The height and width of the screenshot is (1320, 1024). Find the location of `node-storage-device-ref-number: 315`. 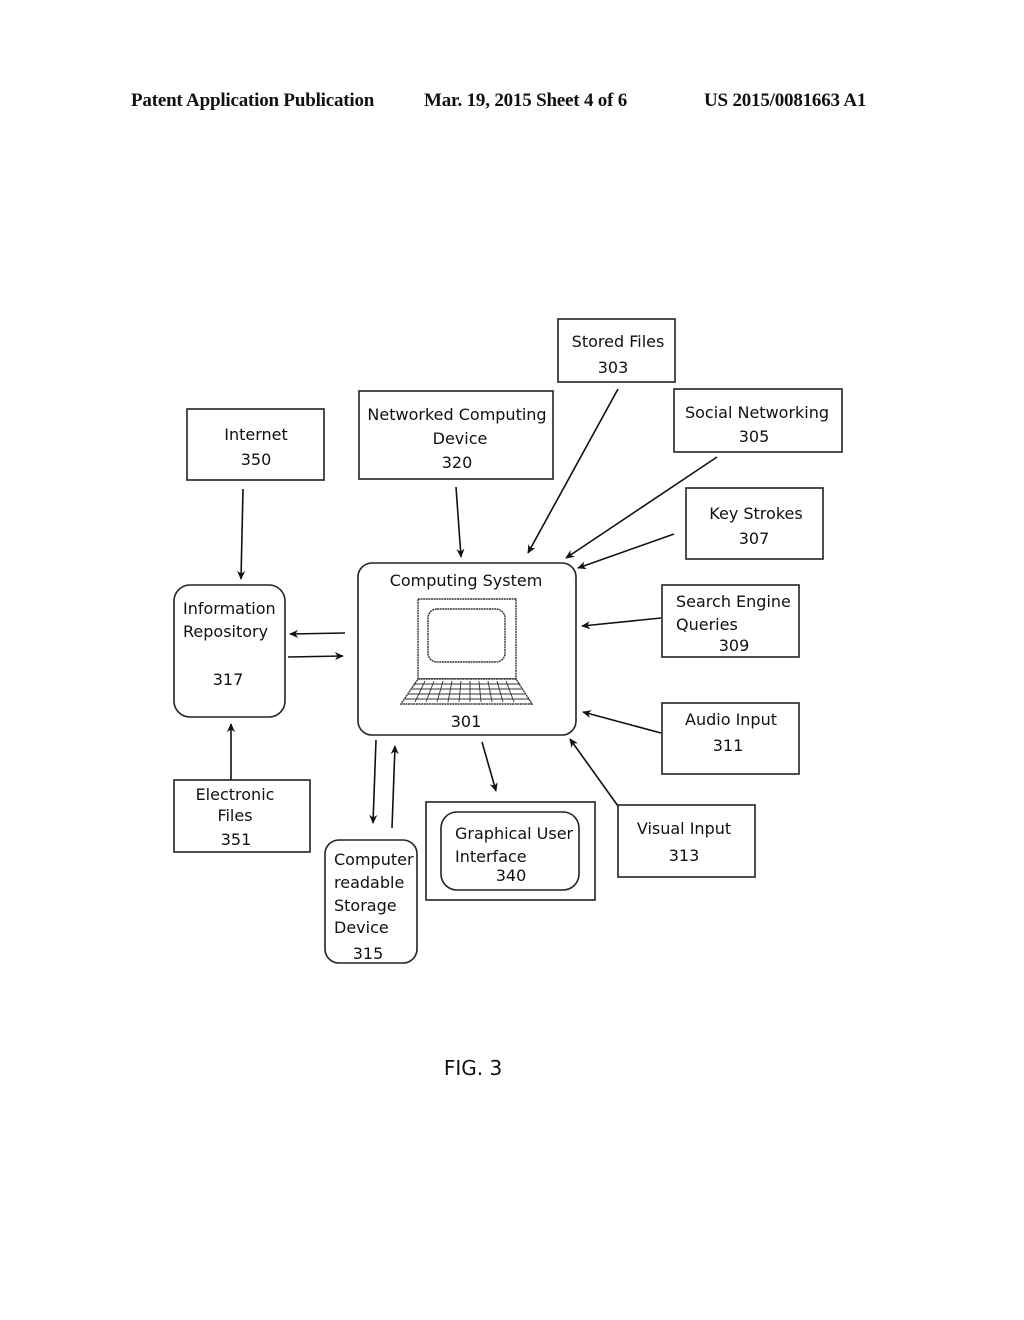

node-storage-device-ref-number: 315 is located at coordinates (368, 953).